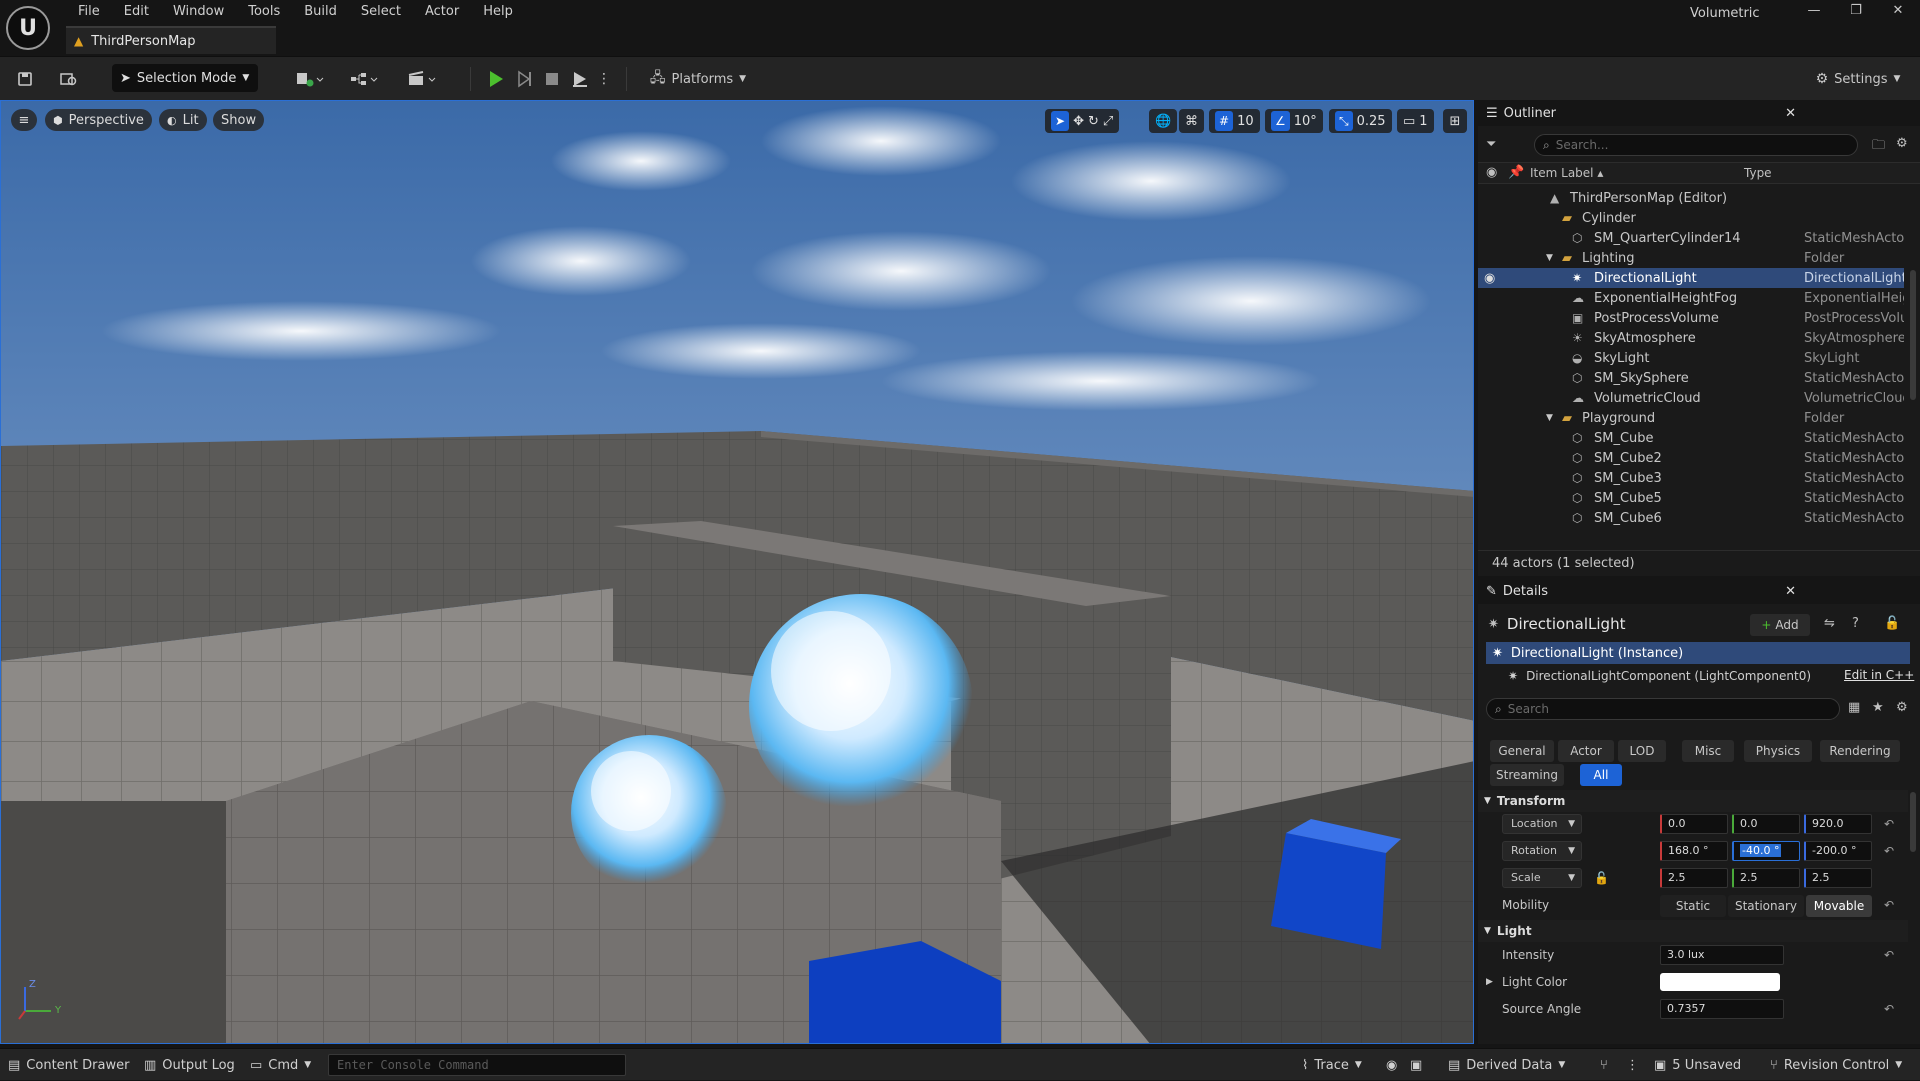  What do you see at coordinates (1691, 198) in the screenshot?
I see `outliner-row: ▲ ThirdPersonMap (Editor)` at bounding box center [1691, 198].